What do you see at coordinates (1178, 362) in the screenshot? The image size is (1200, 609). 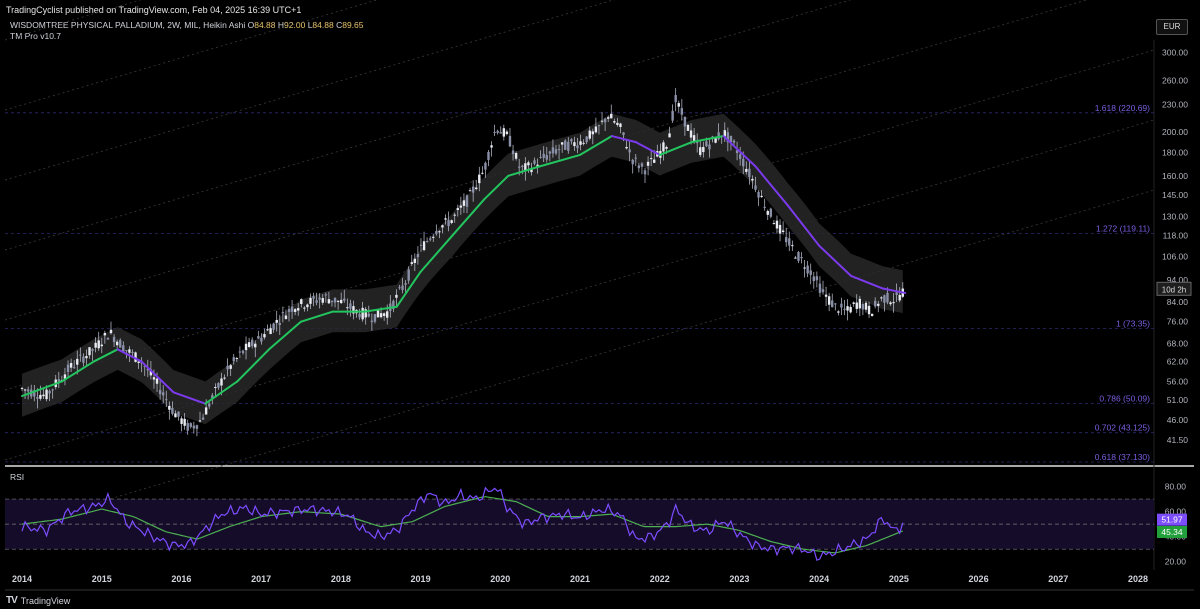 I see `price-tick: 62.00` at bounding box center [1178, 362].